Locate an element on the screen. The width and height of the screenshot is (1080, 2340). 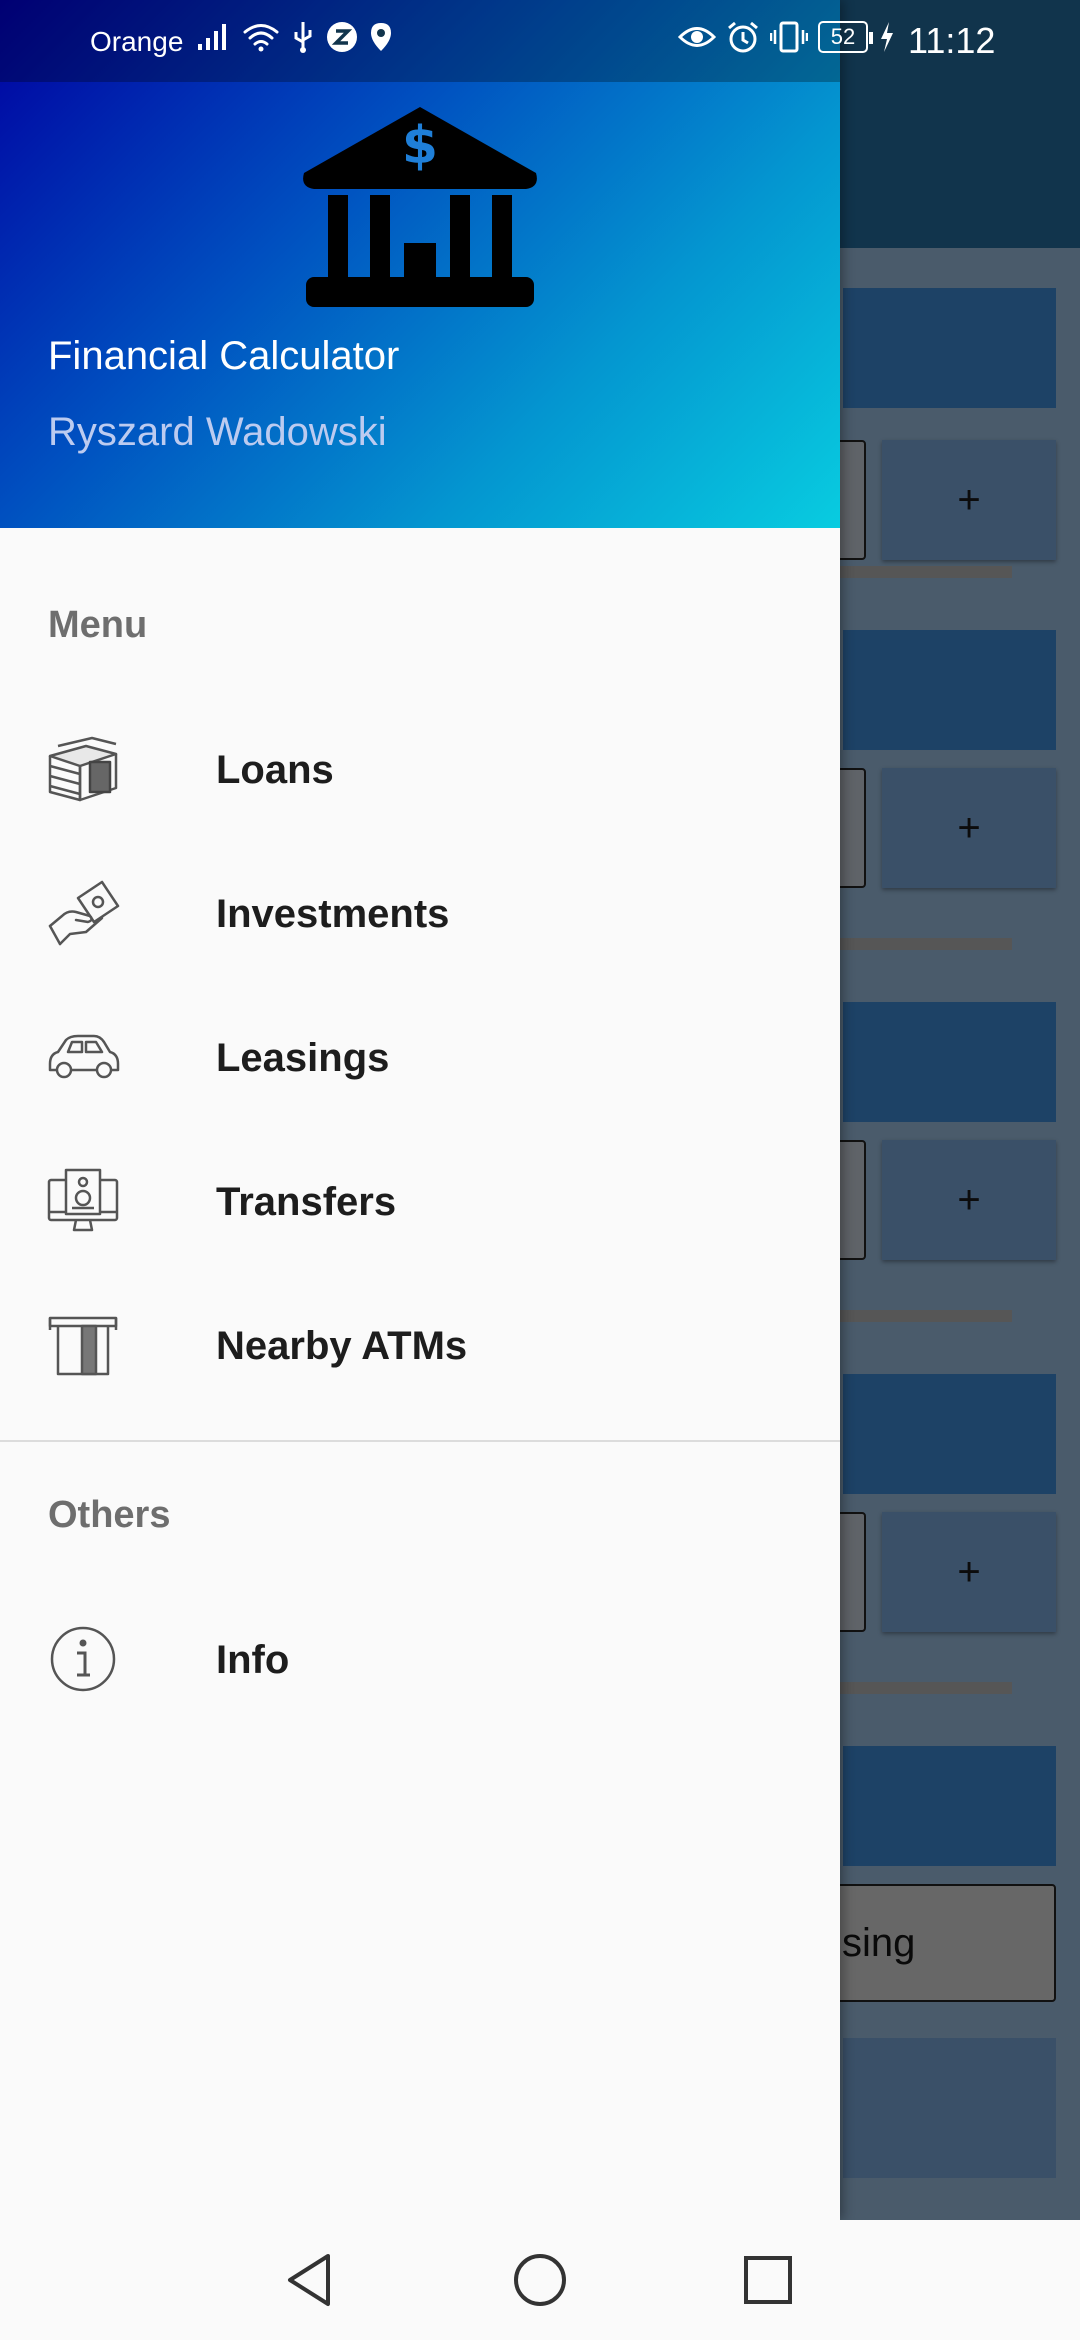
user-name: Ryszard Wadowski is located at coordinates (217, 432).